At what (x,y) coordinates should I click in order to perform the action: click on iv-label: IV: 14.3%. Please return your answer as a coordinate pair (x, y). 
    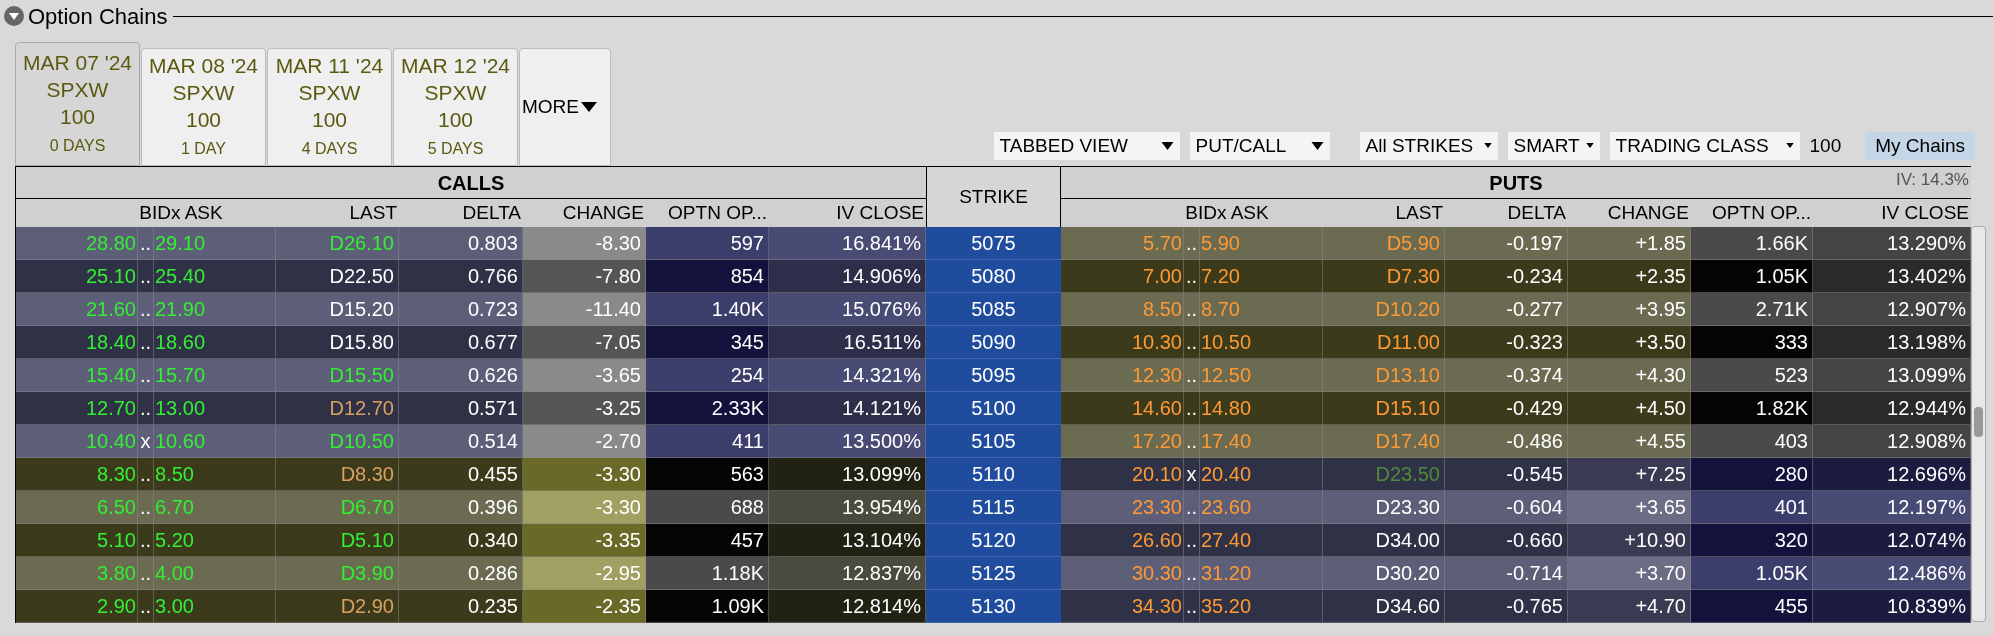
    Looking at the image, I should click on (1932, 180).